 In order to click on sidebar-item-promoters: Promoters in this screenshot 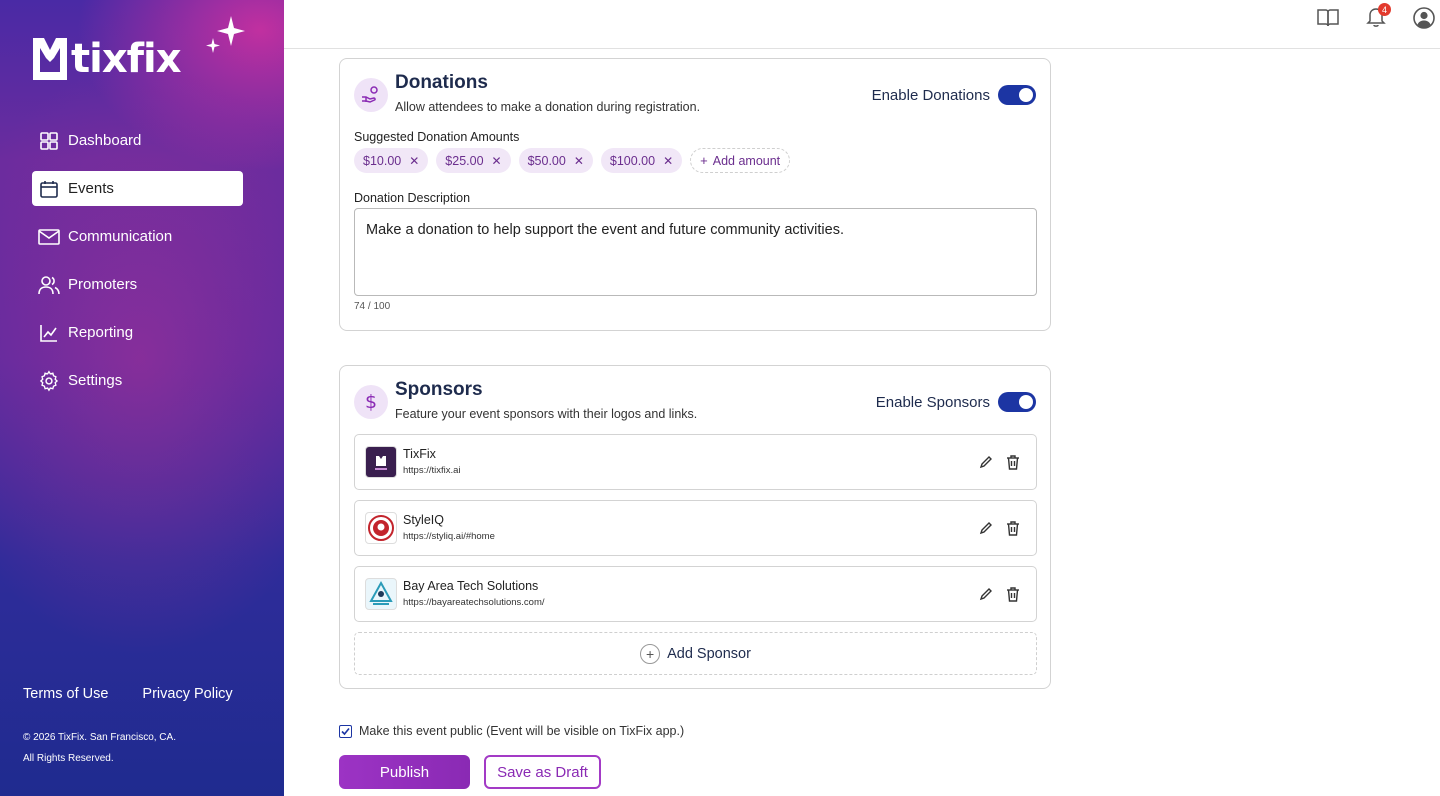, I will do `click(137, 284)`.